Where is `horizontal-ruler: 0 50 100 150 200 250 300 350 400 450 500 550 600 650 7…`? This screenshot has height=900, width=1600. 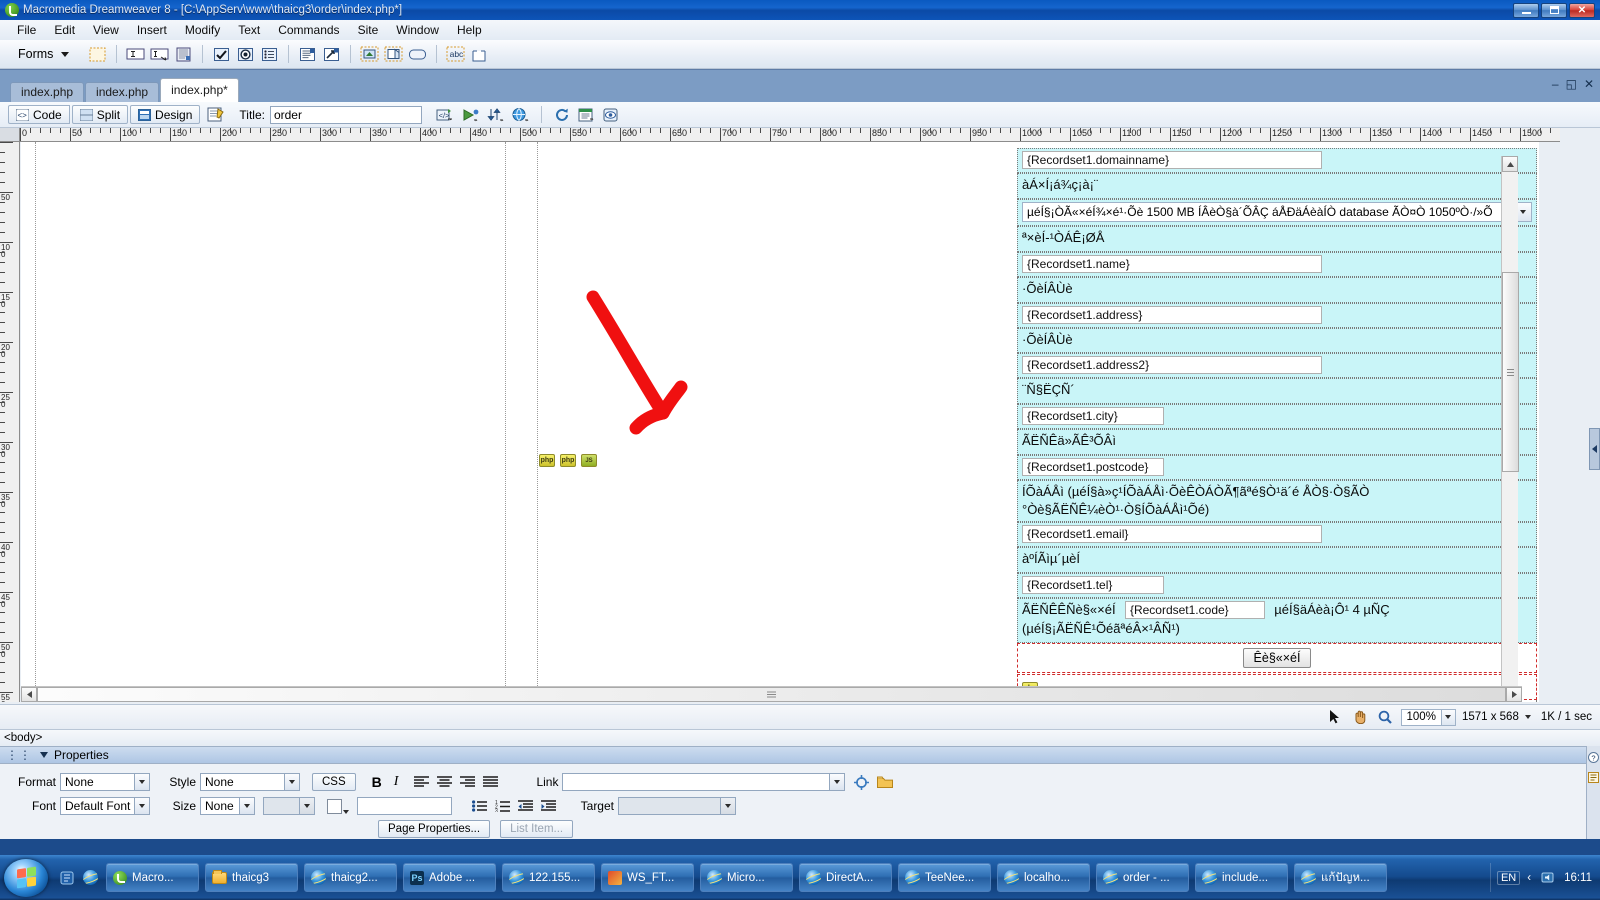 horizontal-ruler: 0 50 100 150 200 250 300 350 400 450 500 550 600 650 7… is located at coordinates (790, 135).